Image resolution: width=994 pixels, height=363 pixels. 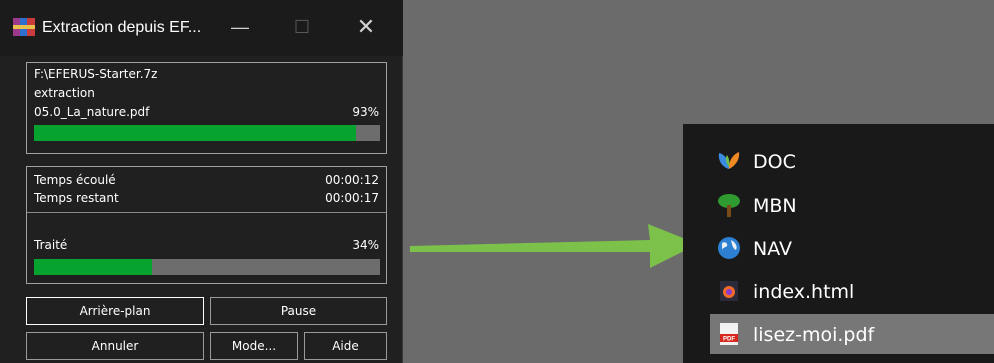 I want to click on list-item: MBN, so click(x=852, y=205).